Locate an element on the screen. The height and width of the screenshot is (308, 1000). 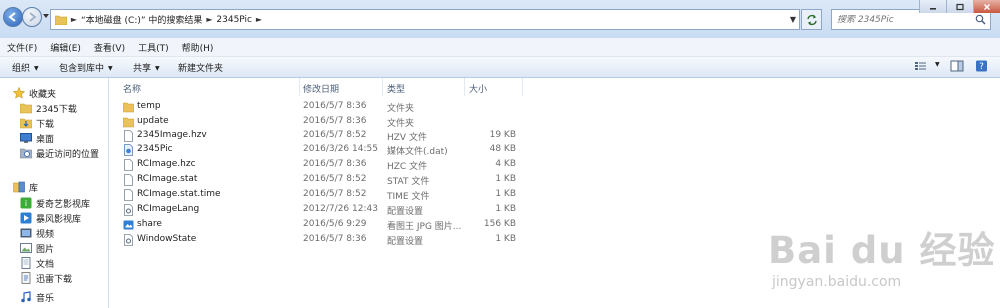
preview-pane-button is located at coordinates (957, 67).